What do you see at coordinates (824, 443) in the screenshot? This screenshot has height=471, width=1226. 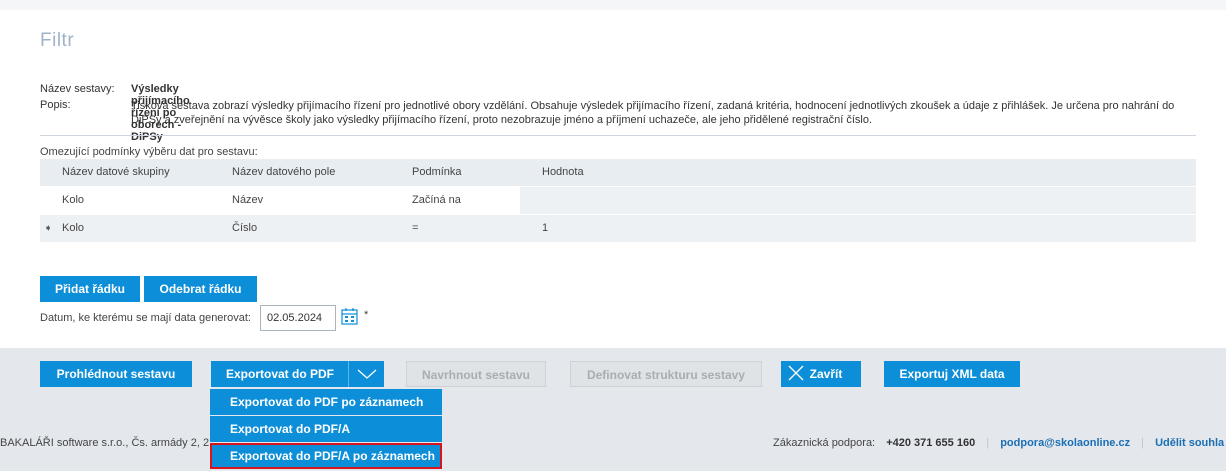 I see `support-label: Zákaznická podpora:` at bounding box center [824, 443].